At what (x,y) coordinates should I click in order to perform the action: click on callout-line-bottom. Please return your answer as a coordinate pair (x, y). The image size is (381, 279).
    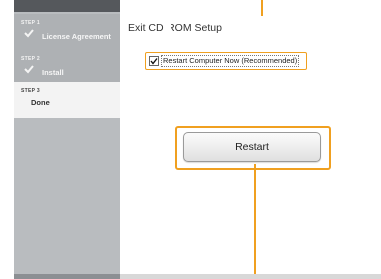
    Looking at the image, I should click on (255, 221).